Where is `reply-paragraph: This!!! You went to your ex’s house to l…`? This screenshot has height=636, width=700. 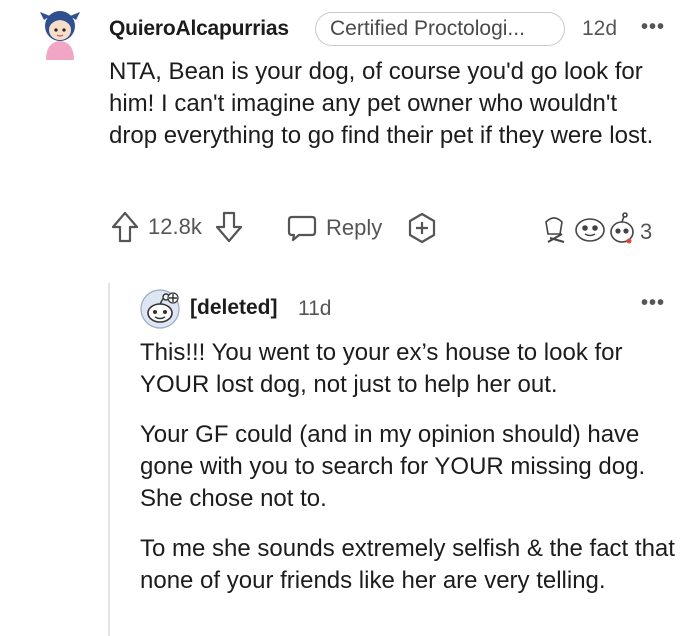 reply-paragraph: This!!! You went to your ex’s house to l… is located at coordinates (381, 368).